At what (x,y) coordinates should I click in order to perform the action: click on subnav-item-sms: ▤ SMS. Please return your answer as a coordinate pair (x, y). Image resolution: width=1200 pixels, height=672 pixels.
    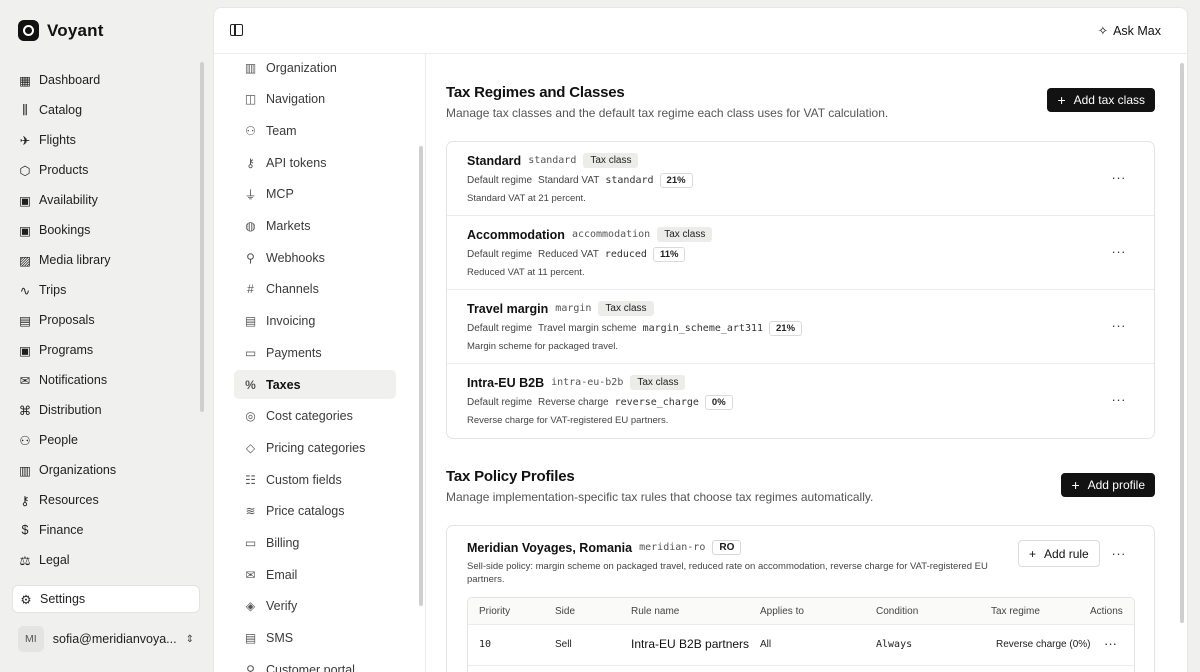
    Looking at the image, I should click on (315, 638).